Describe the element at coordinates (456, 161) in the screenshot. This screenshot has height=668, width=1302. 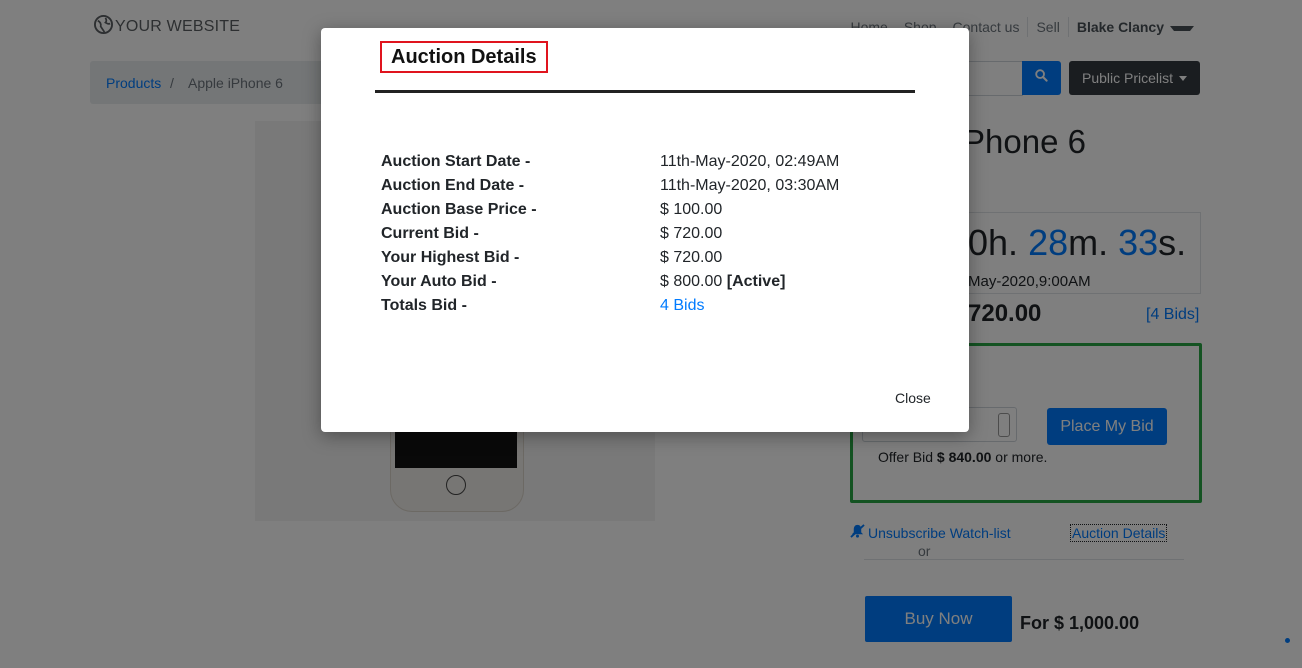
I see `detail-label: Auction Start Date -` at that location.